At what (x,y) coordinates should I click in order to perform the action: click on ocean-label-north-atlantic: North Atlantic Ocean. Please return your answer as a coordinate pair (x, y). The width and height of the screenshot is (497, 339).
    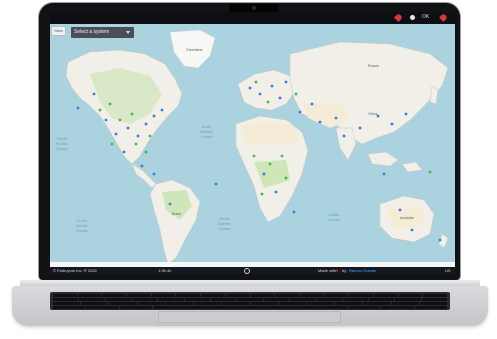
    Looking at the image, I should click on (207, 131).